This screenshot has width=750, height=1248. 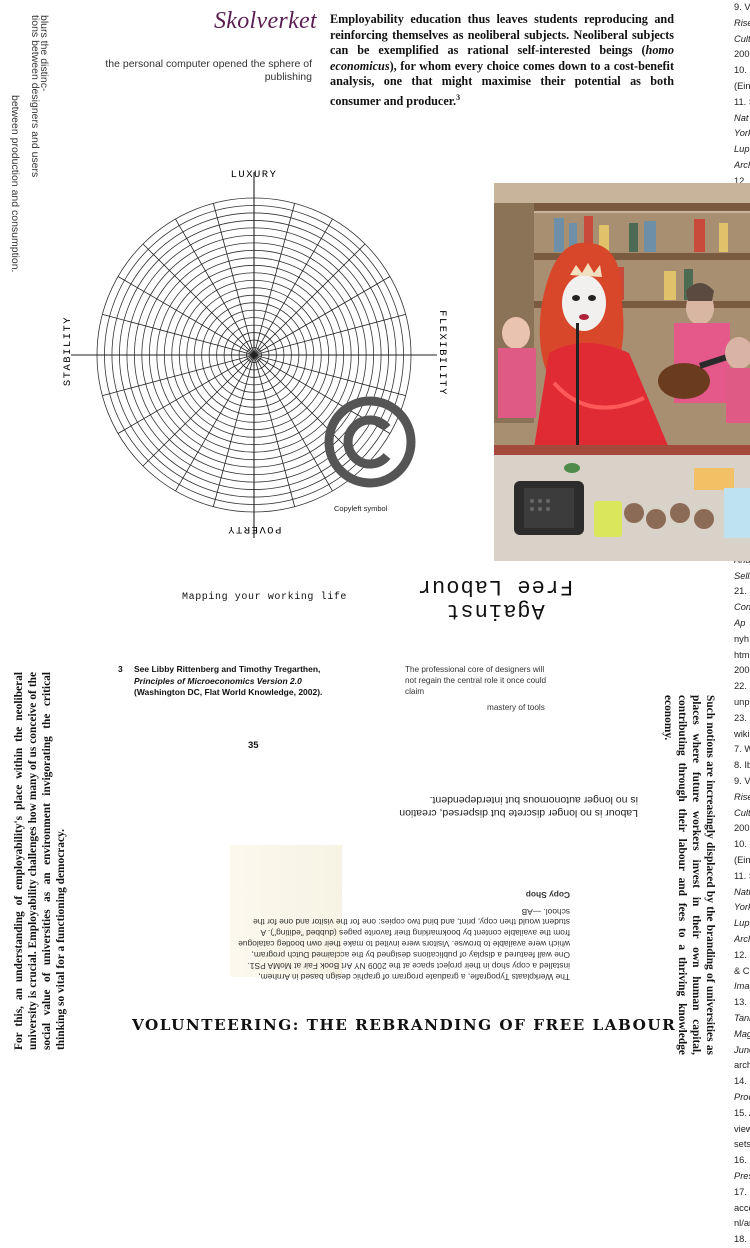 I want to click on endnote-fragment: 10. M, so click(x=742, y=844).